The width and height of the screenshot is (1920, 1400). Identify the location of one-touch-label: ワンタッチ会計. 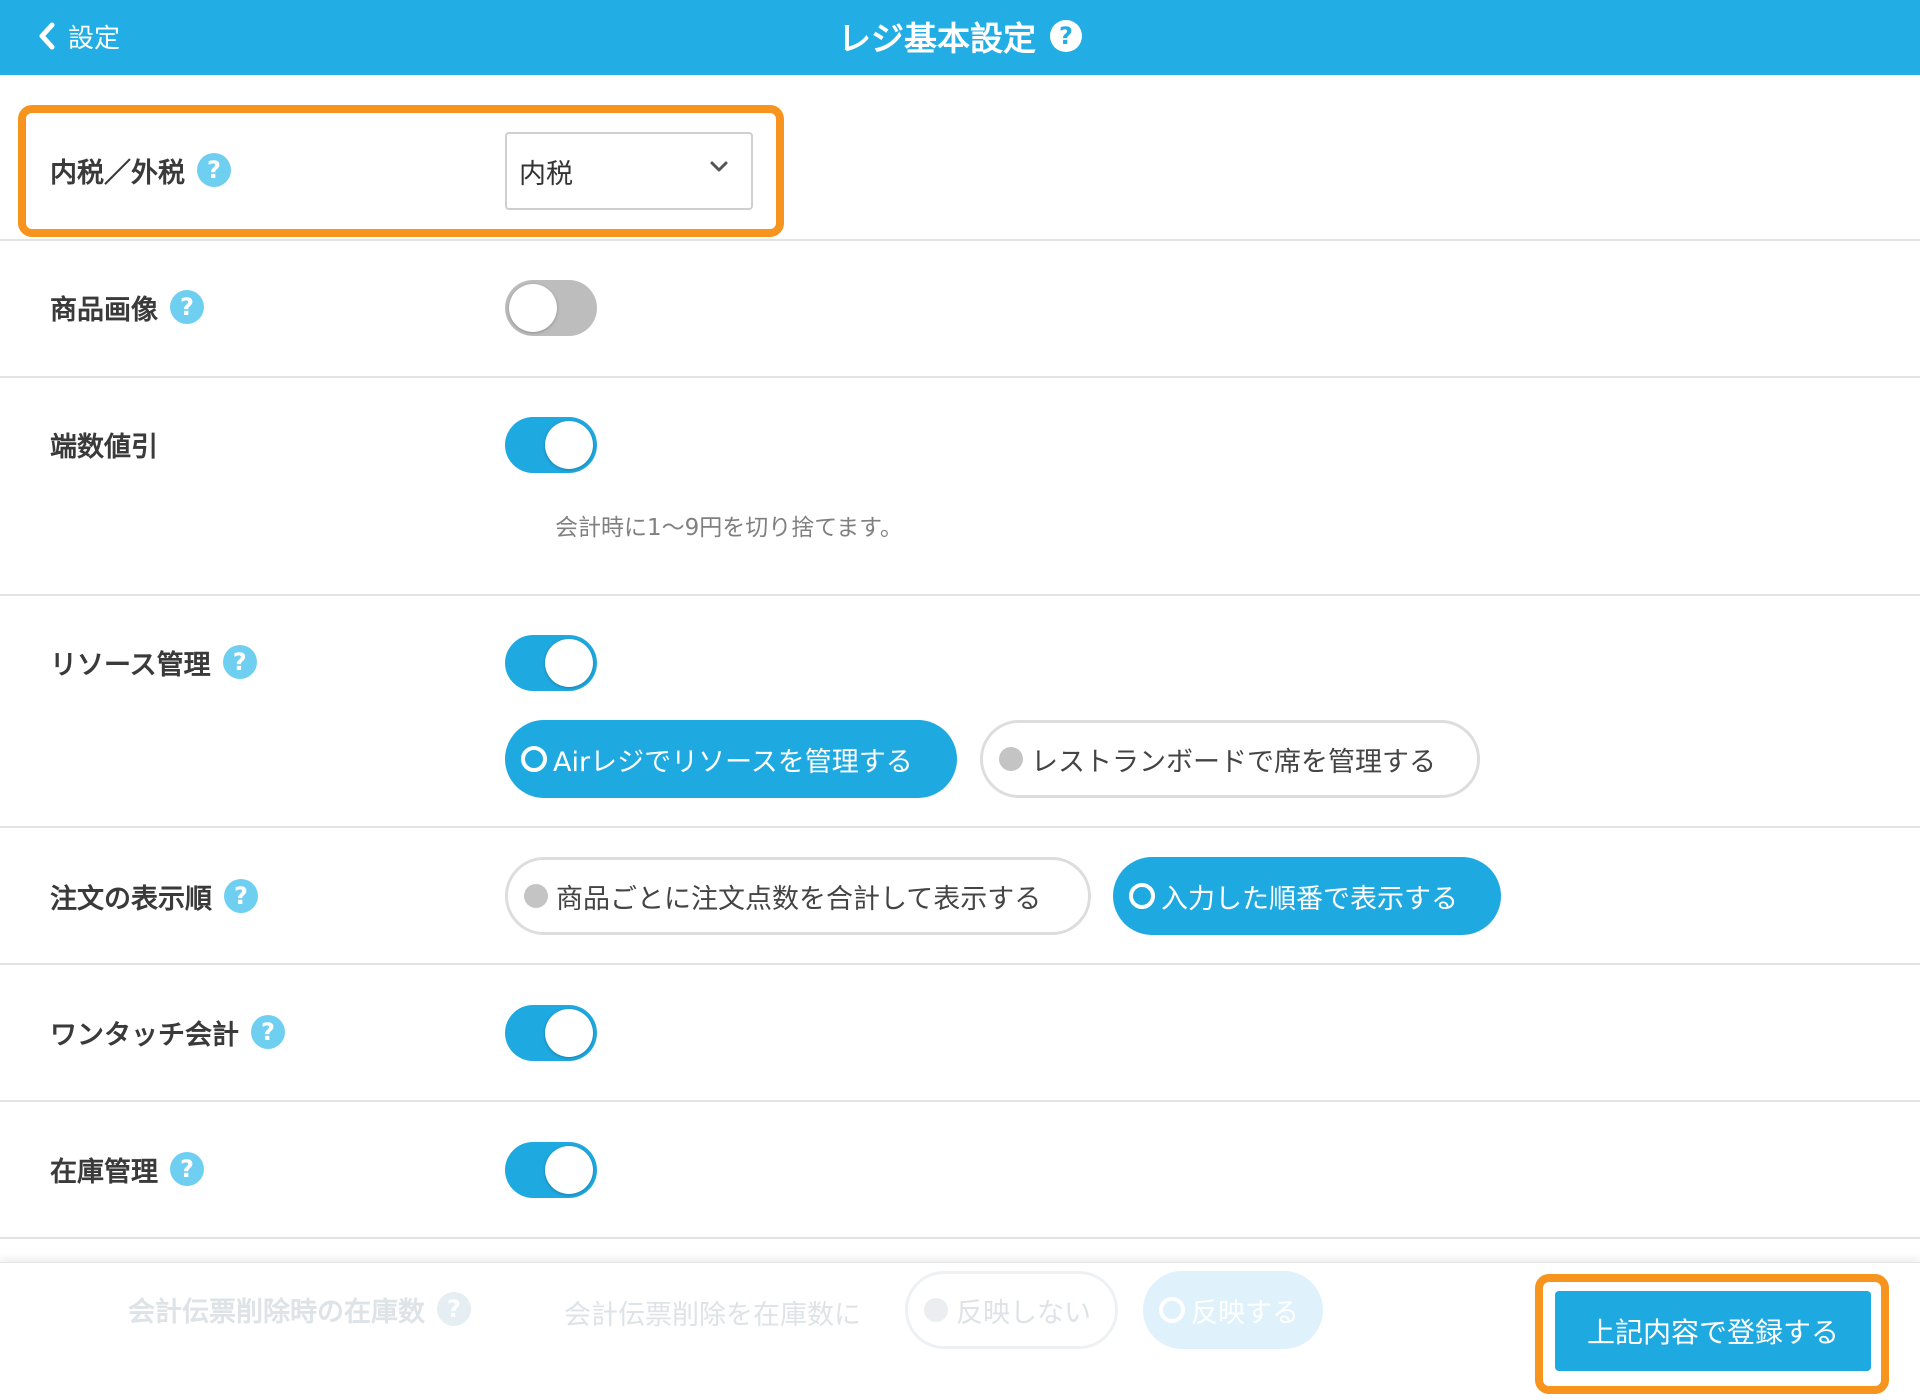
(144, 1035).